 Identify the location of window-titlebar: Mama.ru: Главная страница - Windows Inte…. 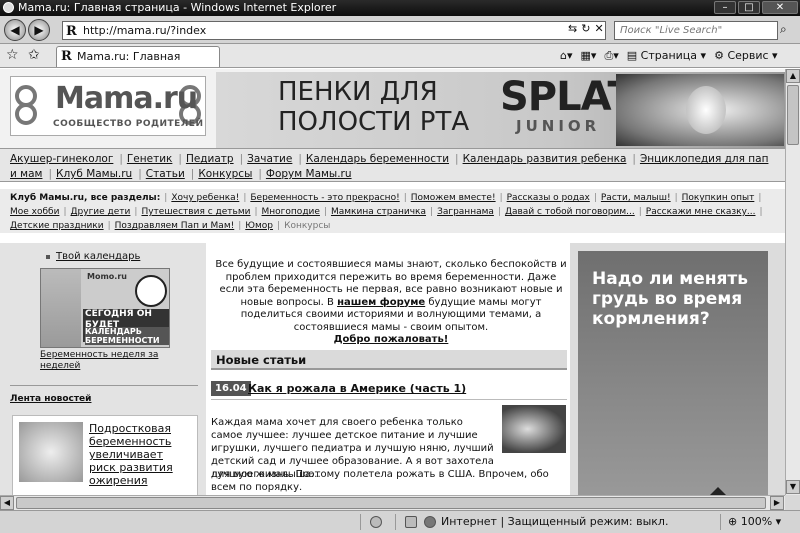
(400, 8).